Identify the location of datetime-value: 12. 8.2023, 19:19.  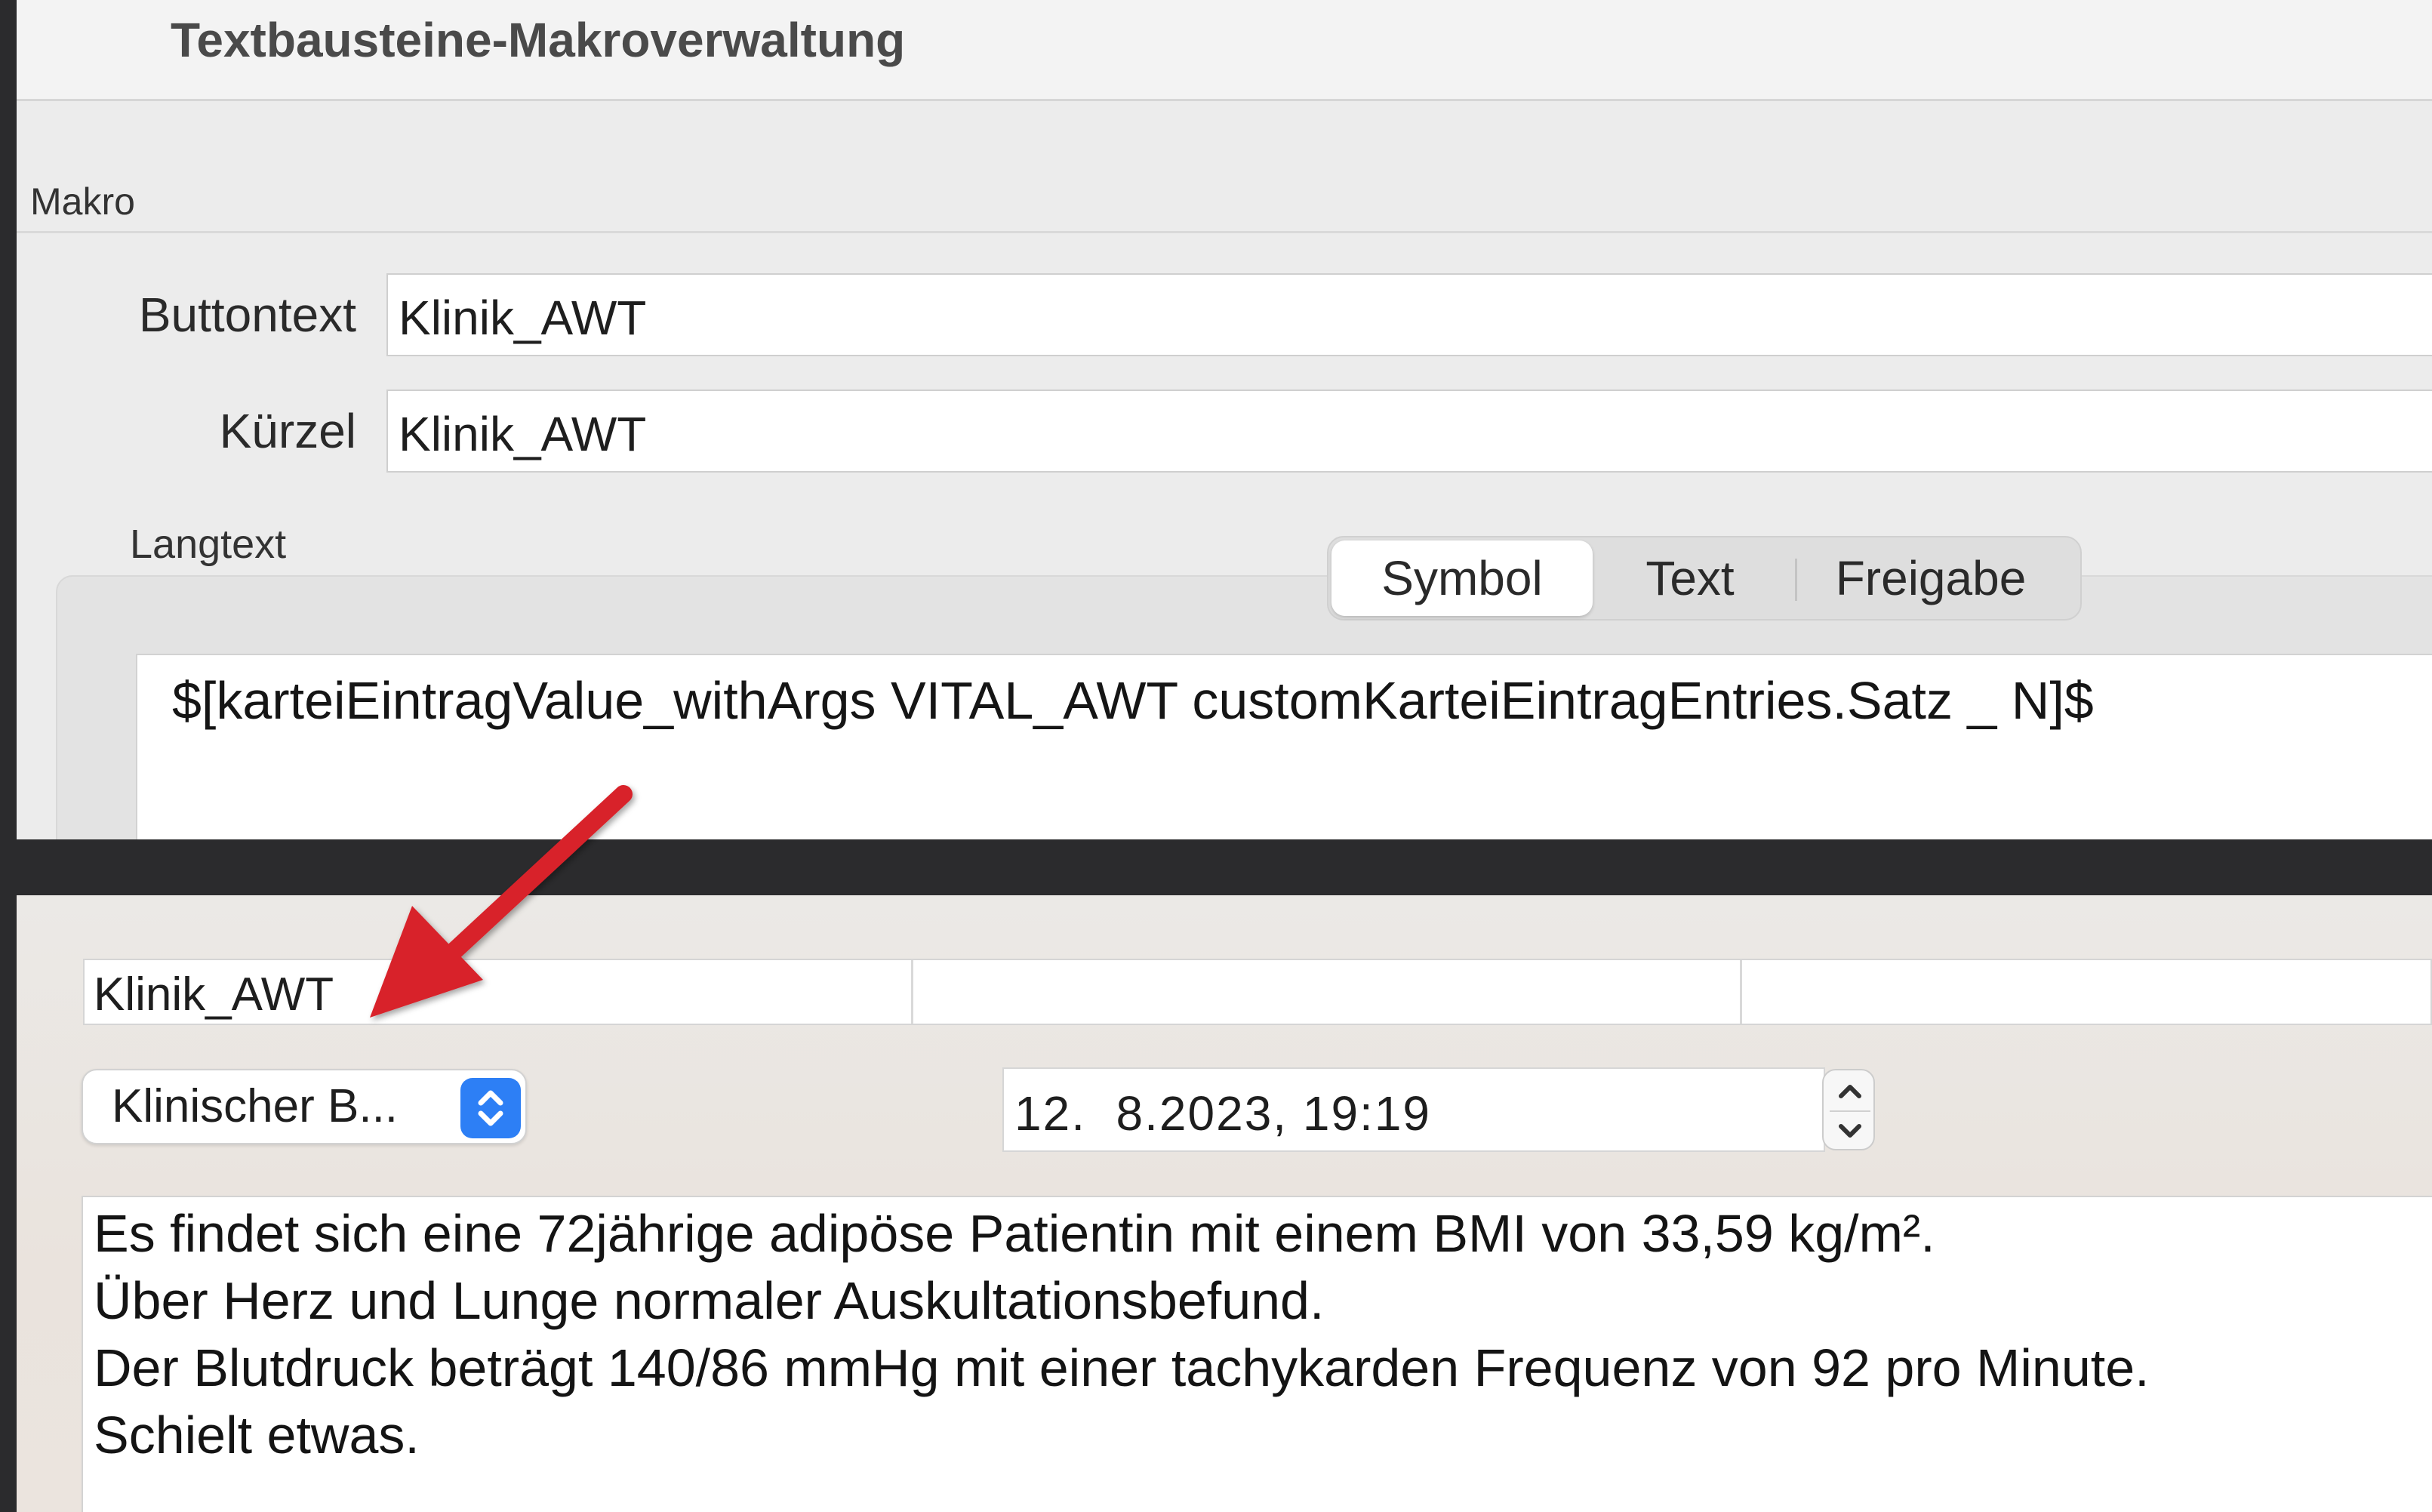
(1222, 1113).